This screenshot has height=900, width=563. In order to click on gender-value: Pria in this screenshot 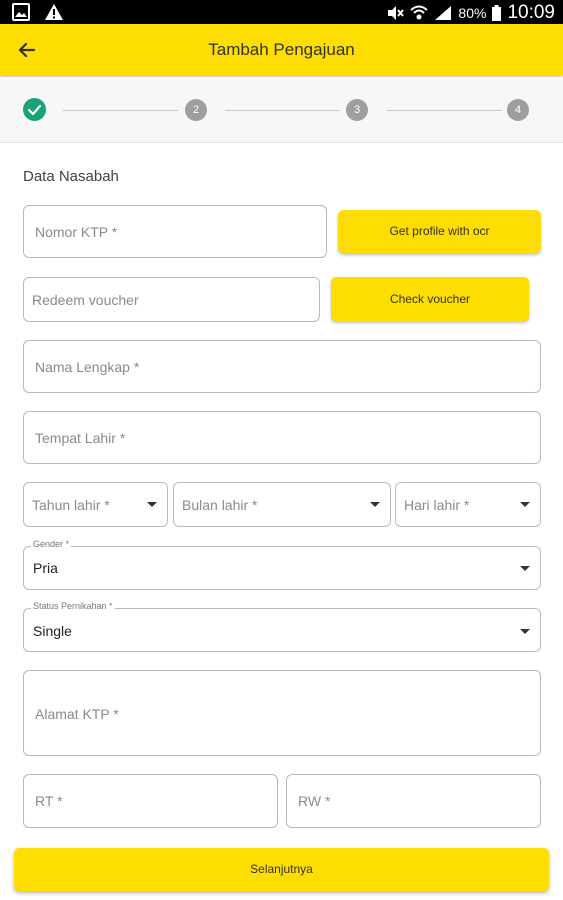, I will do `click(45, 568)`.